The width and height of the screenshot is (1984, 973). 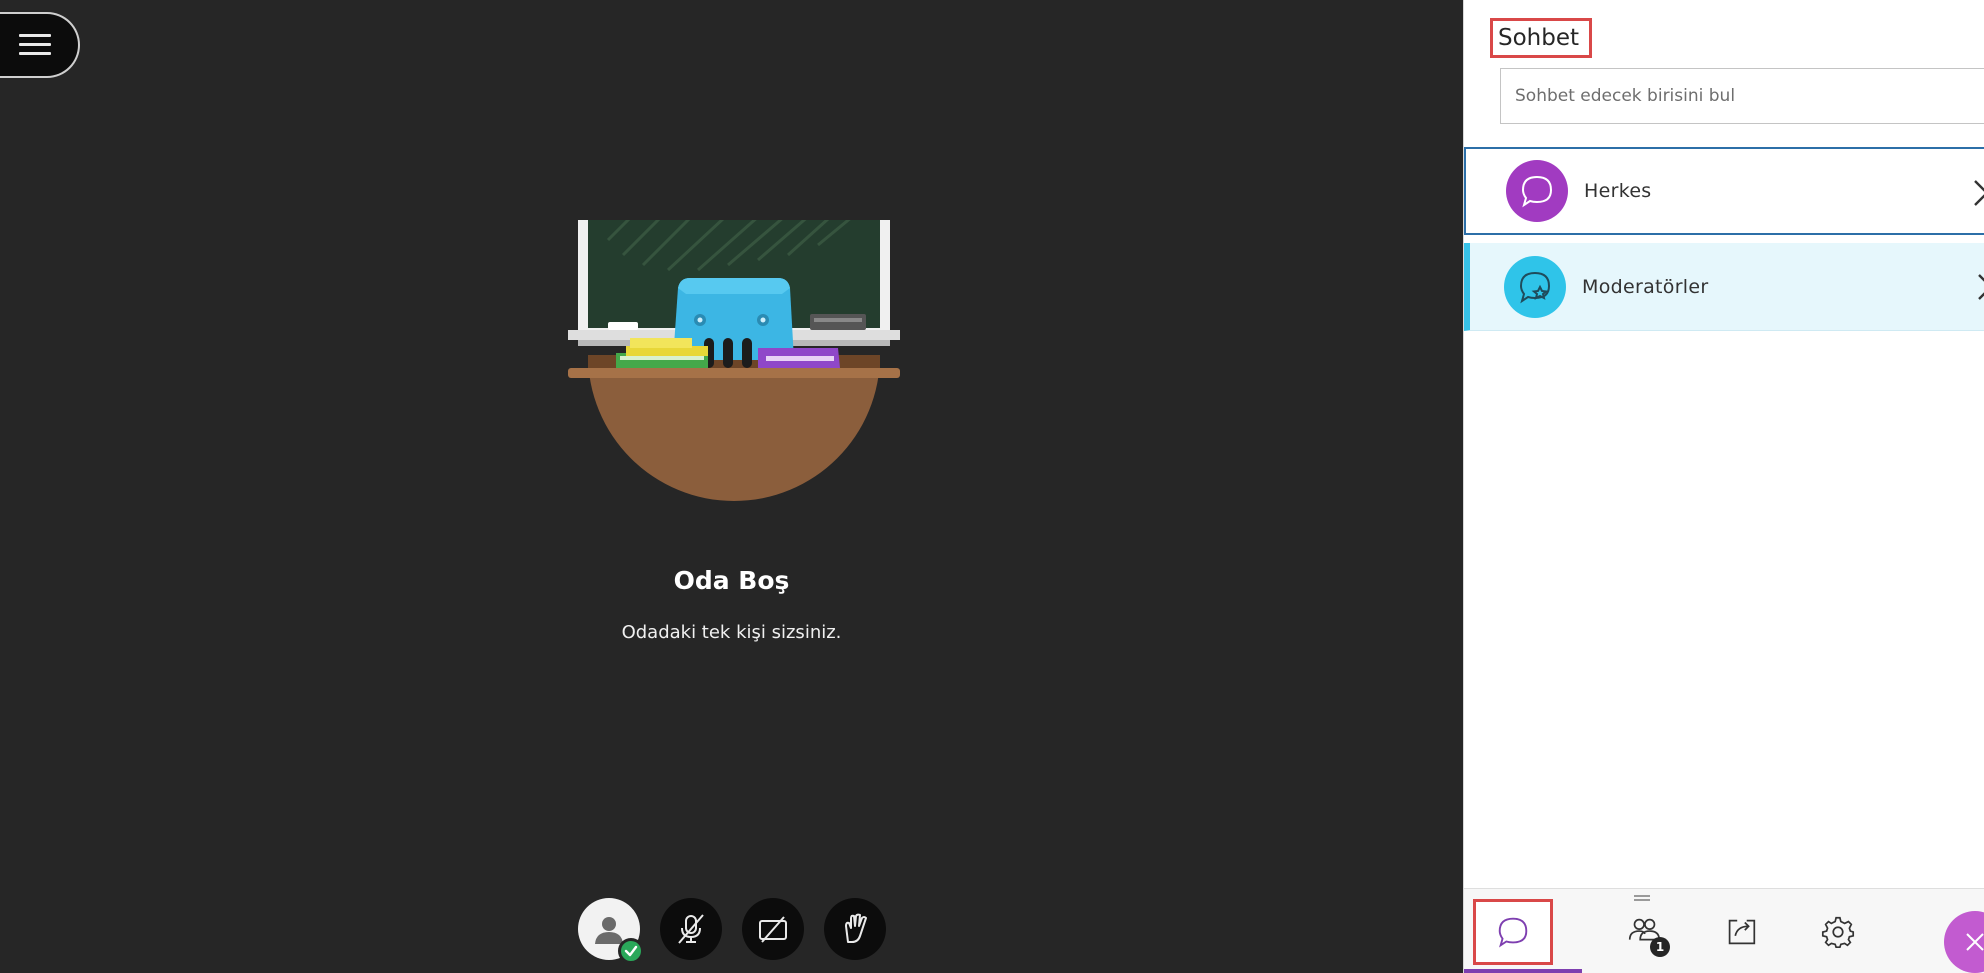 I want to click on empty-room-title: Oda Boş, so click(x=731, y=580).